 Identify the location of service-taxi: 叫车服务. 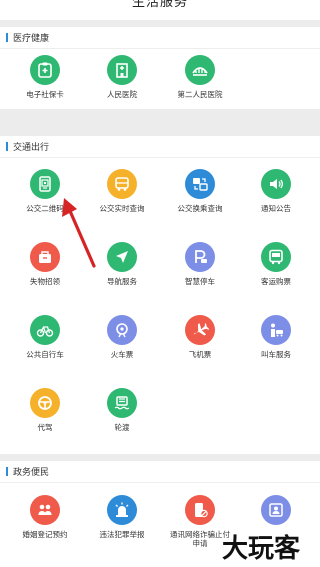
(276, 336).